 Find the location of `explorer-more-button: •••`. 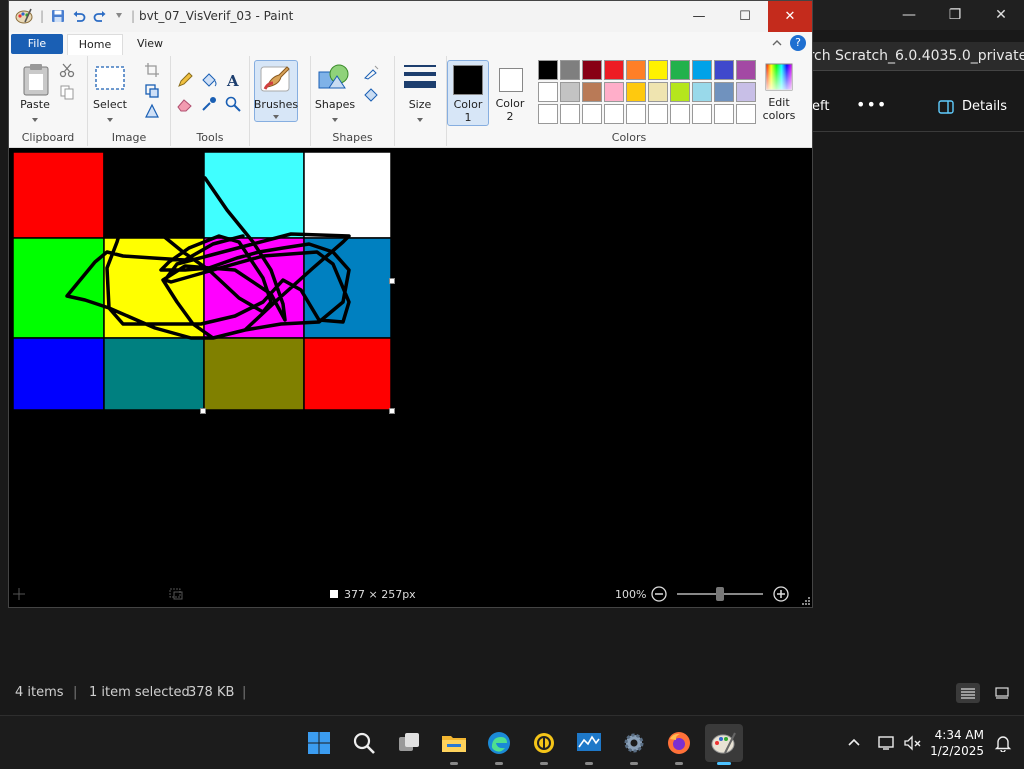

explorer-more-button: ••• is located at coordinates (871, 104).